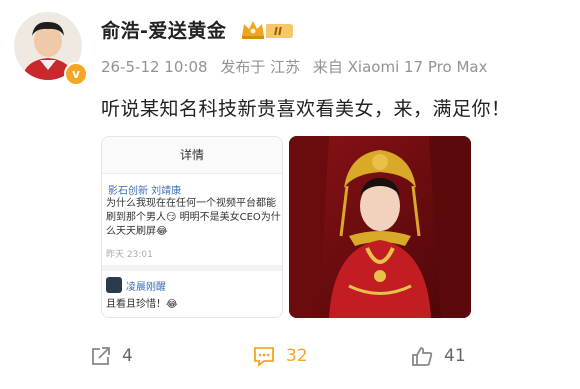 The image size is (580, 389). Describe the element at coordinates (306, 109) in the screenshot. I see `post-text: 听说某知名科技新贵喜欢看美女，来，满足你！` at that location.